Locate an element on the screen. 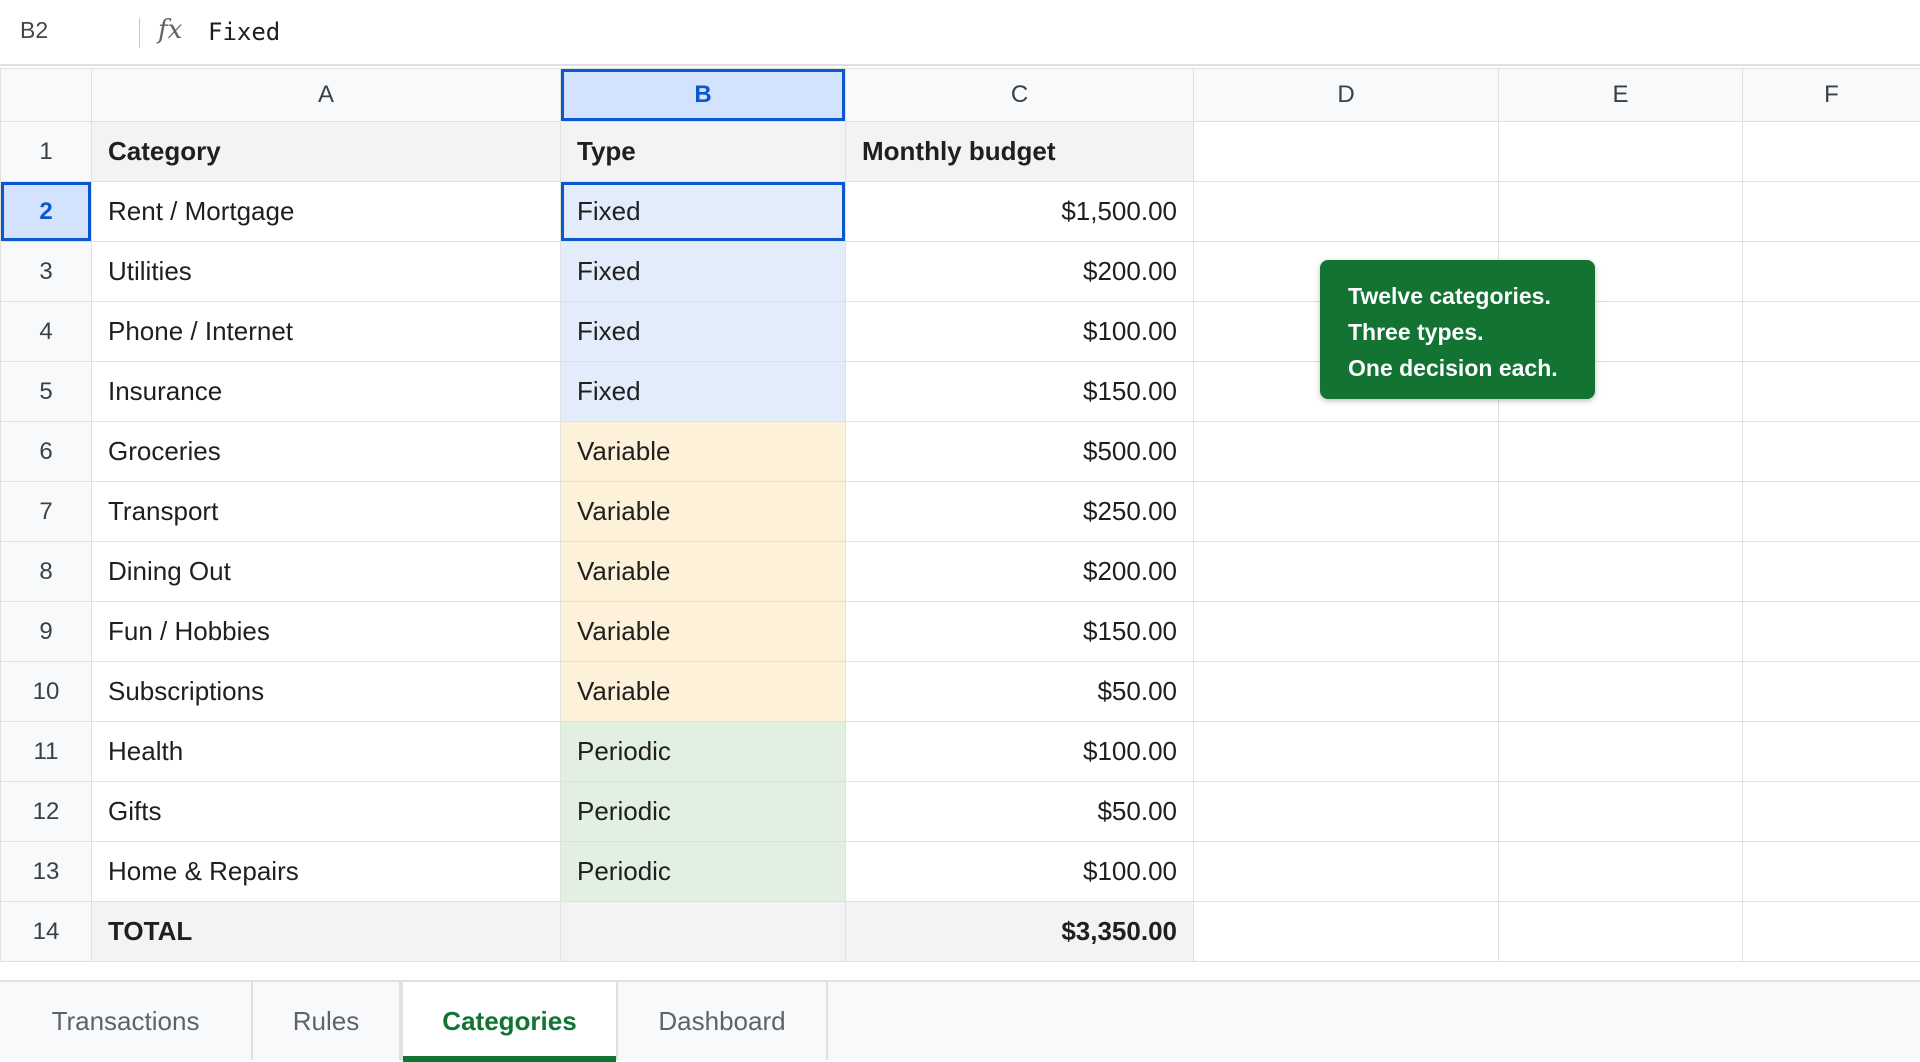  row-header: 10 is located at coordinates (46, 692).